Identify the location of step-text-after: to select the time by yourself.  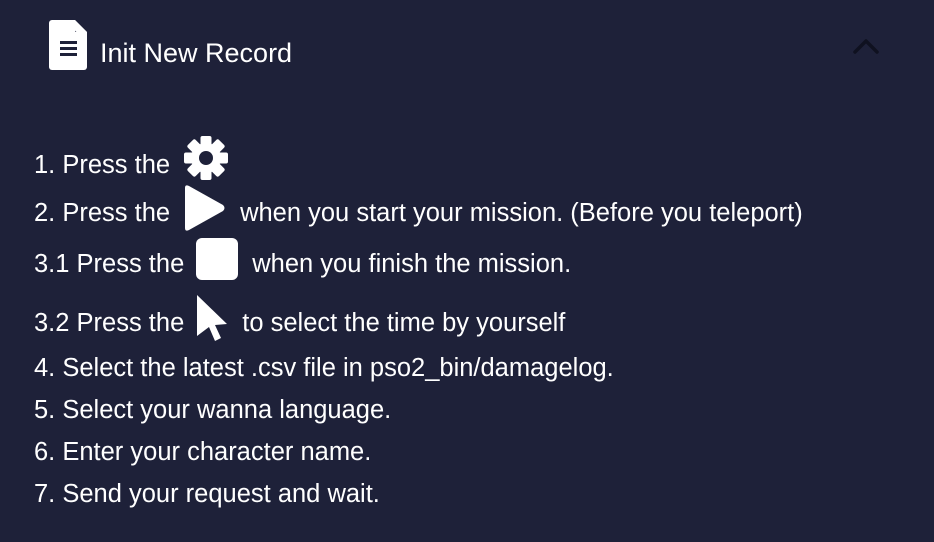
(404, 323).